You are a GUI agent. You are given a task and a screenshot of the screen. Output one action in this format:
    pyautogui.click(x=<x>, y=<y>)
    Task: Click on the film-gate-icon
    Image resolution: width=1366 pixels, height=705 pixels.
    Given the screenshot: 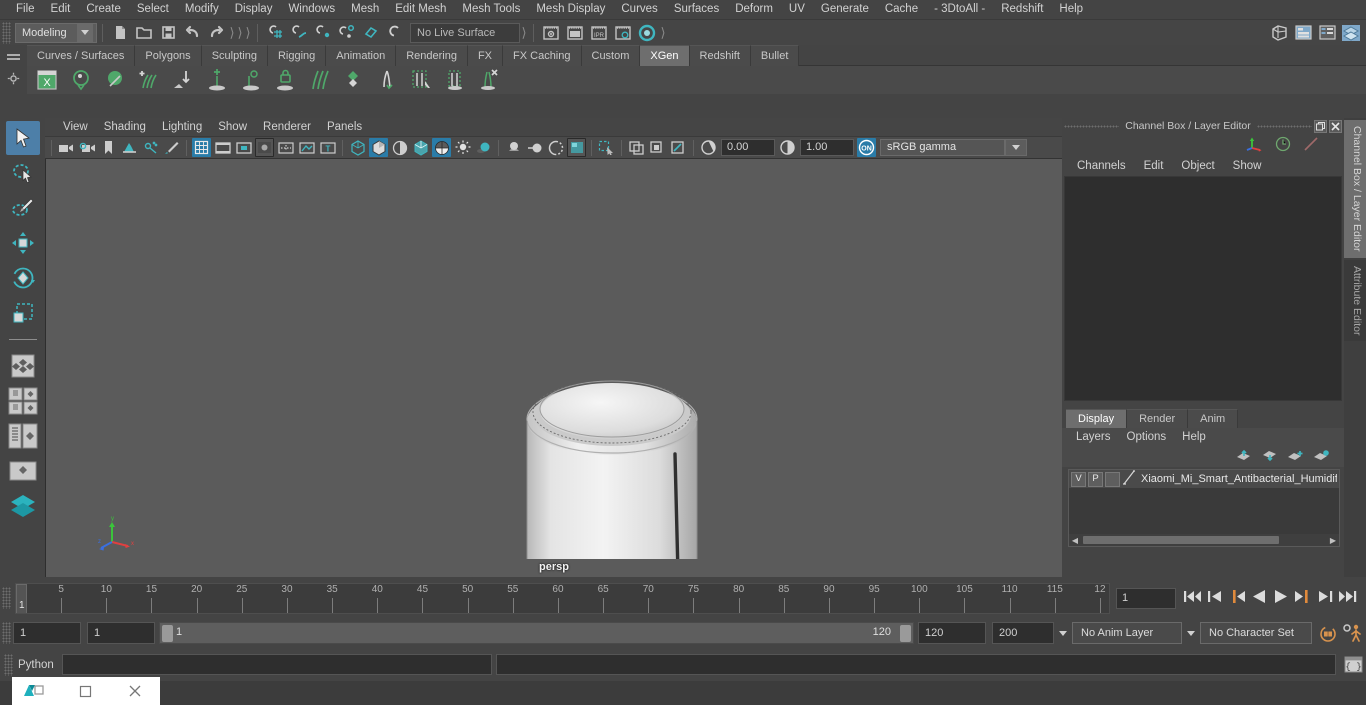 What is the action you would take?
    pyautogui.click(x=222, y=147)
    